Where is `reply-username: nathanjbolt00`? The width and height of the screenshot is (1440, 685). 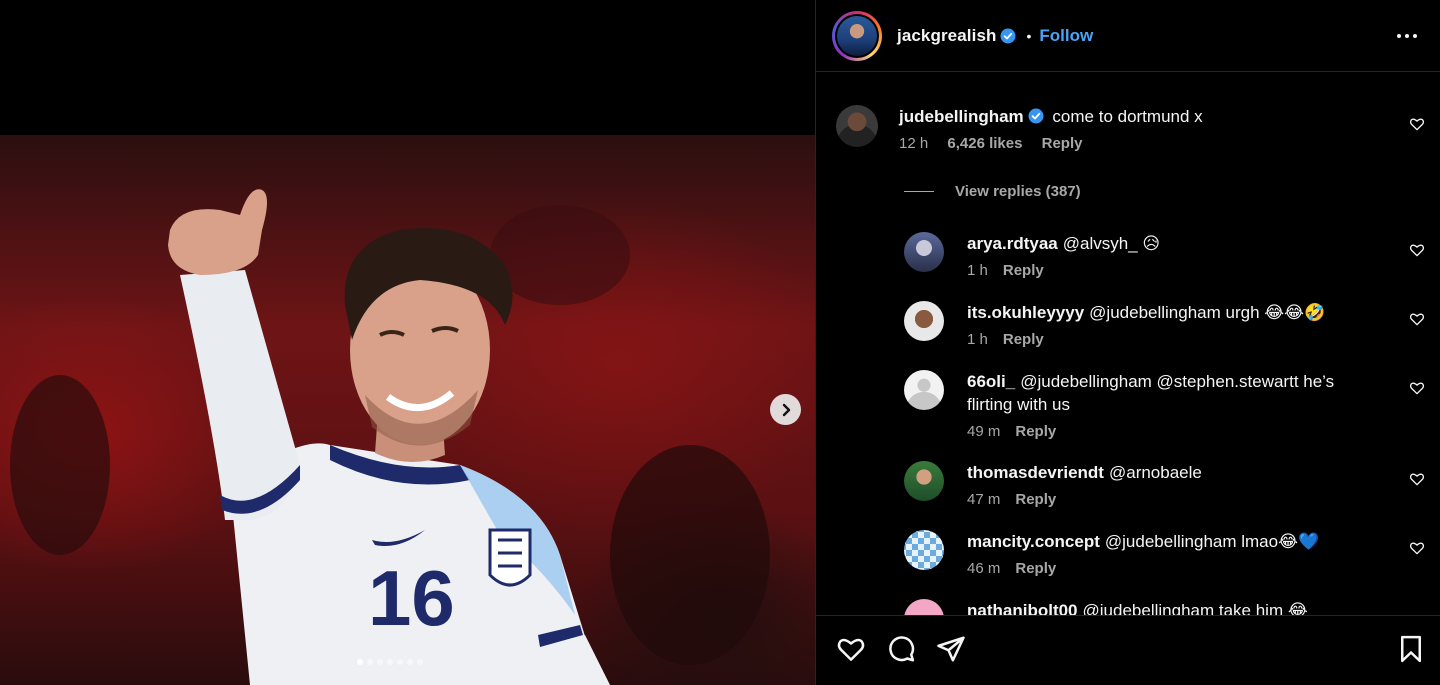
reply-username: nathanjbolt00 is located at coordinates (1022, 608).